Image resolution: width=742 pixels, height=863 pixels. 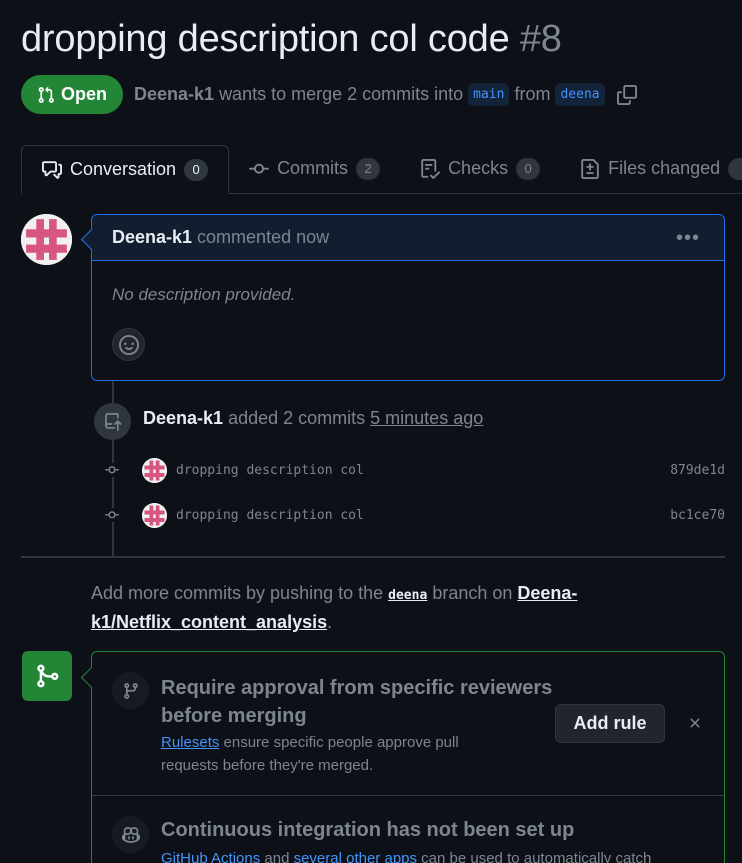 I want to click on push-note-prefix: Add more commits by pushing to the, so click(x=237, y=593).